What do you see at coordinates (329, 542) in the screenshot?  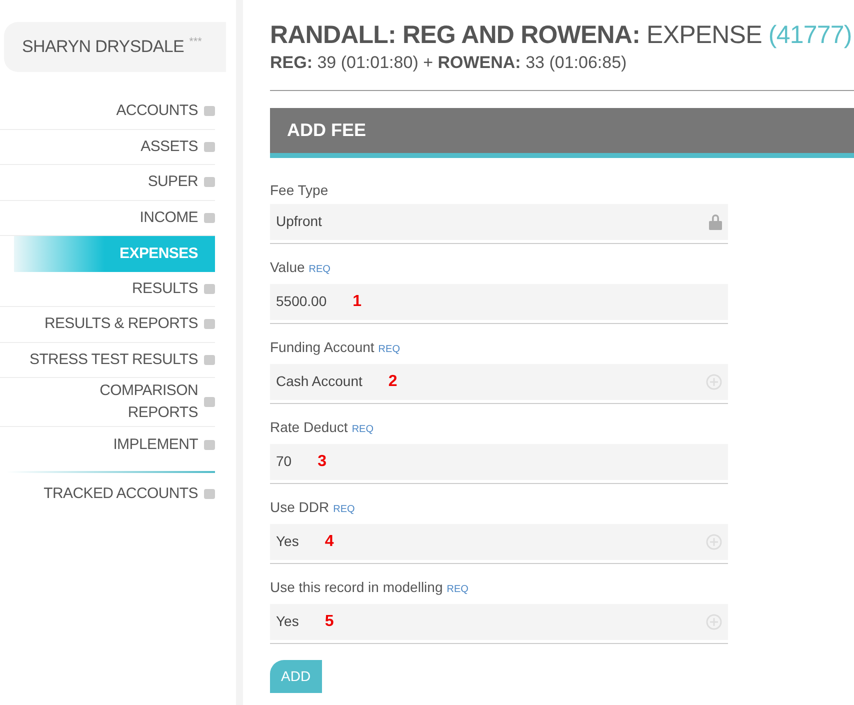 I see `annotation-number: 4` at bounding box center [329, 542].